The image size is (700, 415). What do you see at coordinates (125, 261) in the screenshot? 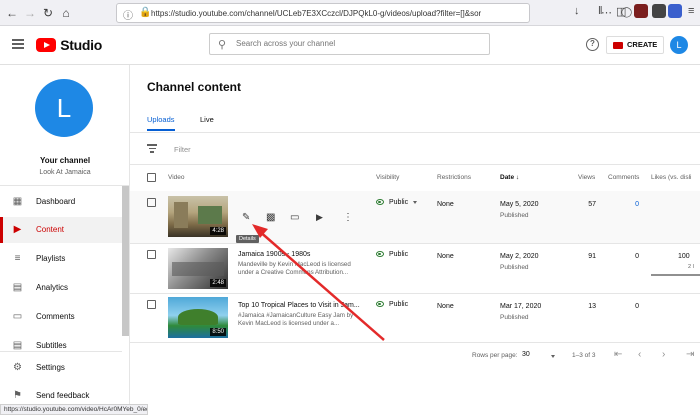
I see `sidebar-scrollbar` at bounding box center [125, 261].